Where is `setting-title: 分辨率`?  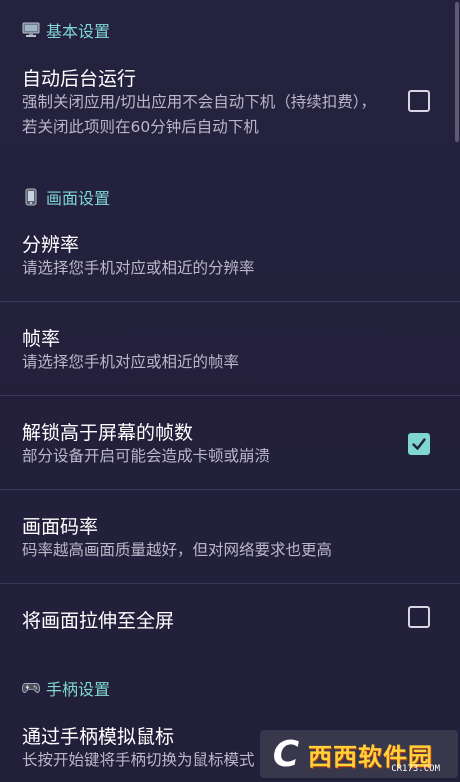
setting-title: 分辨率 is located at coordinates (51, 245).